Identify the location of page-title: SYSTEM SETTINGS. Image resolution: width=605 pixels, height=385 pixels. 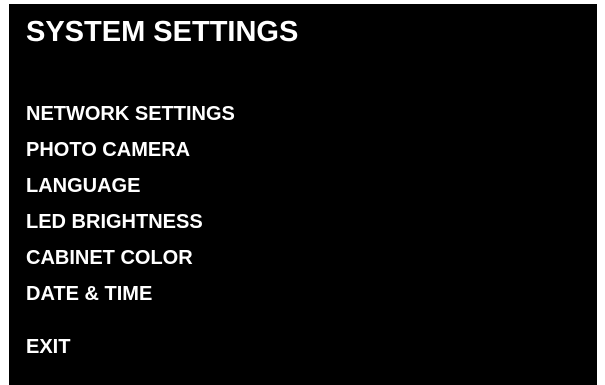
(162, 32).